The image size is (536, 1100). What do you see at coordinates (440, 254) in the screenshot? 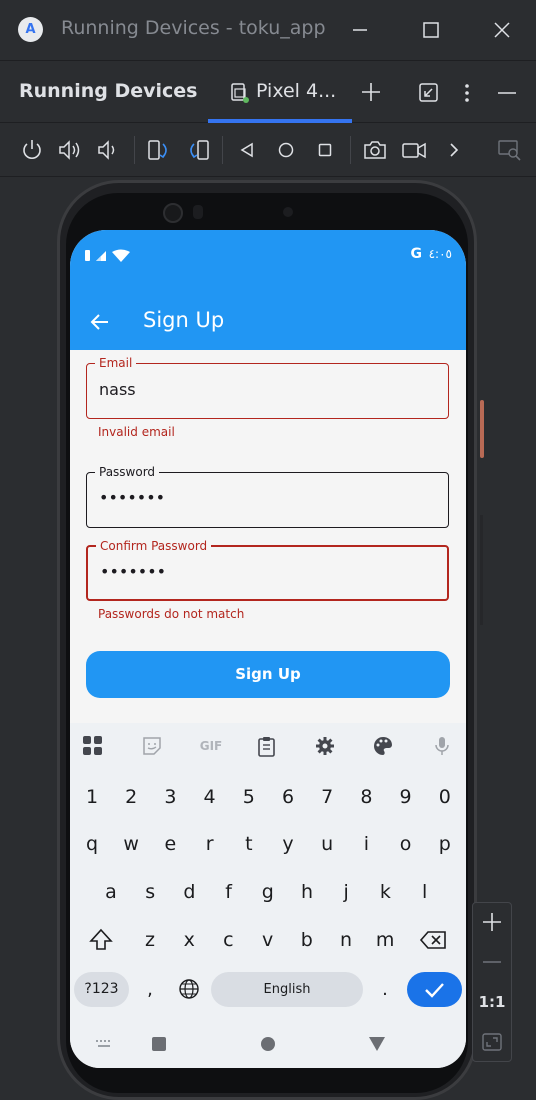
I see `status-time: ٤:٠٥` at bounding box center [440, 254].